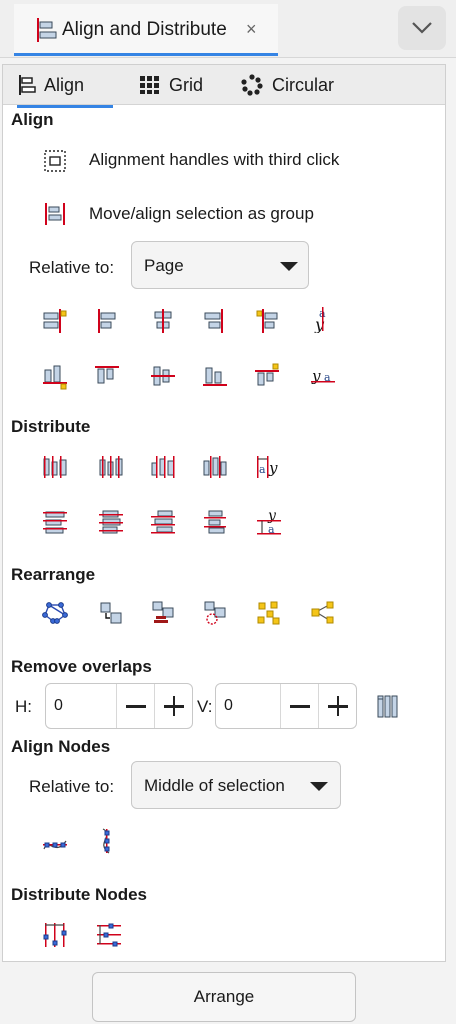  What do you see at coordinates (262, 469) in the screenshot?
I see `svg-text: a` at bounding box center [262, 469].